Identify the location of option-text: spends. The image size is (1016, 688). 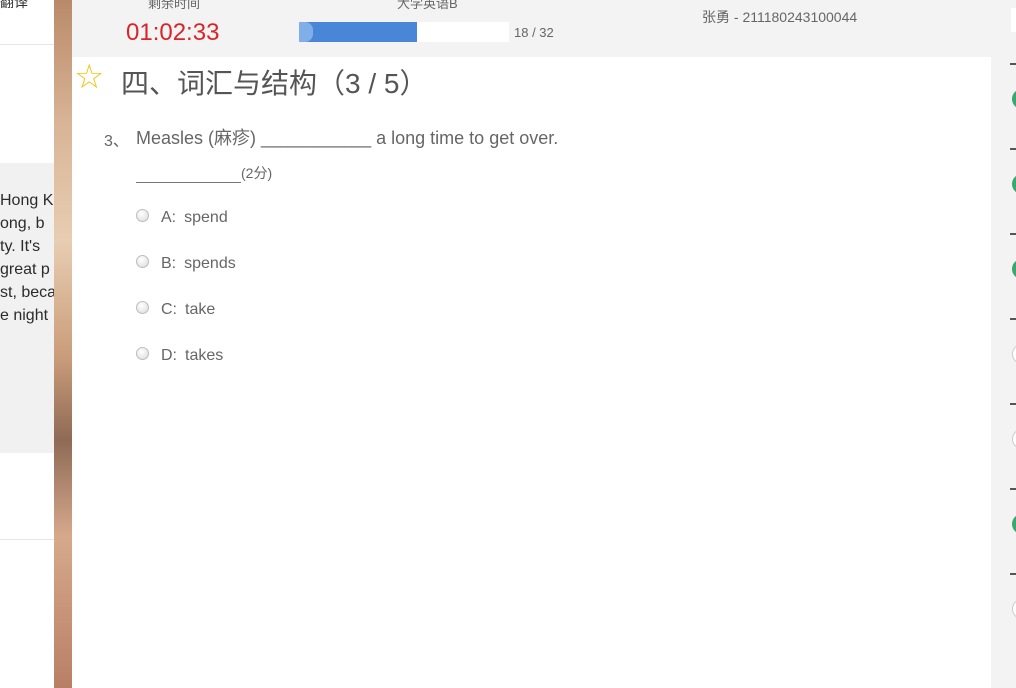
(210, 263).